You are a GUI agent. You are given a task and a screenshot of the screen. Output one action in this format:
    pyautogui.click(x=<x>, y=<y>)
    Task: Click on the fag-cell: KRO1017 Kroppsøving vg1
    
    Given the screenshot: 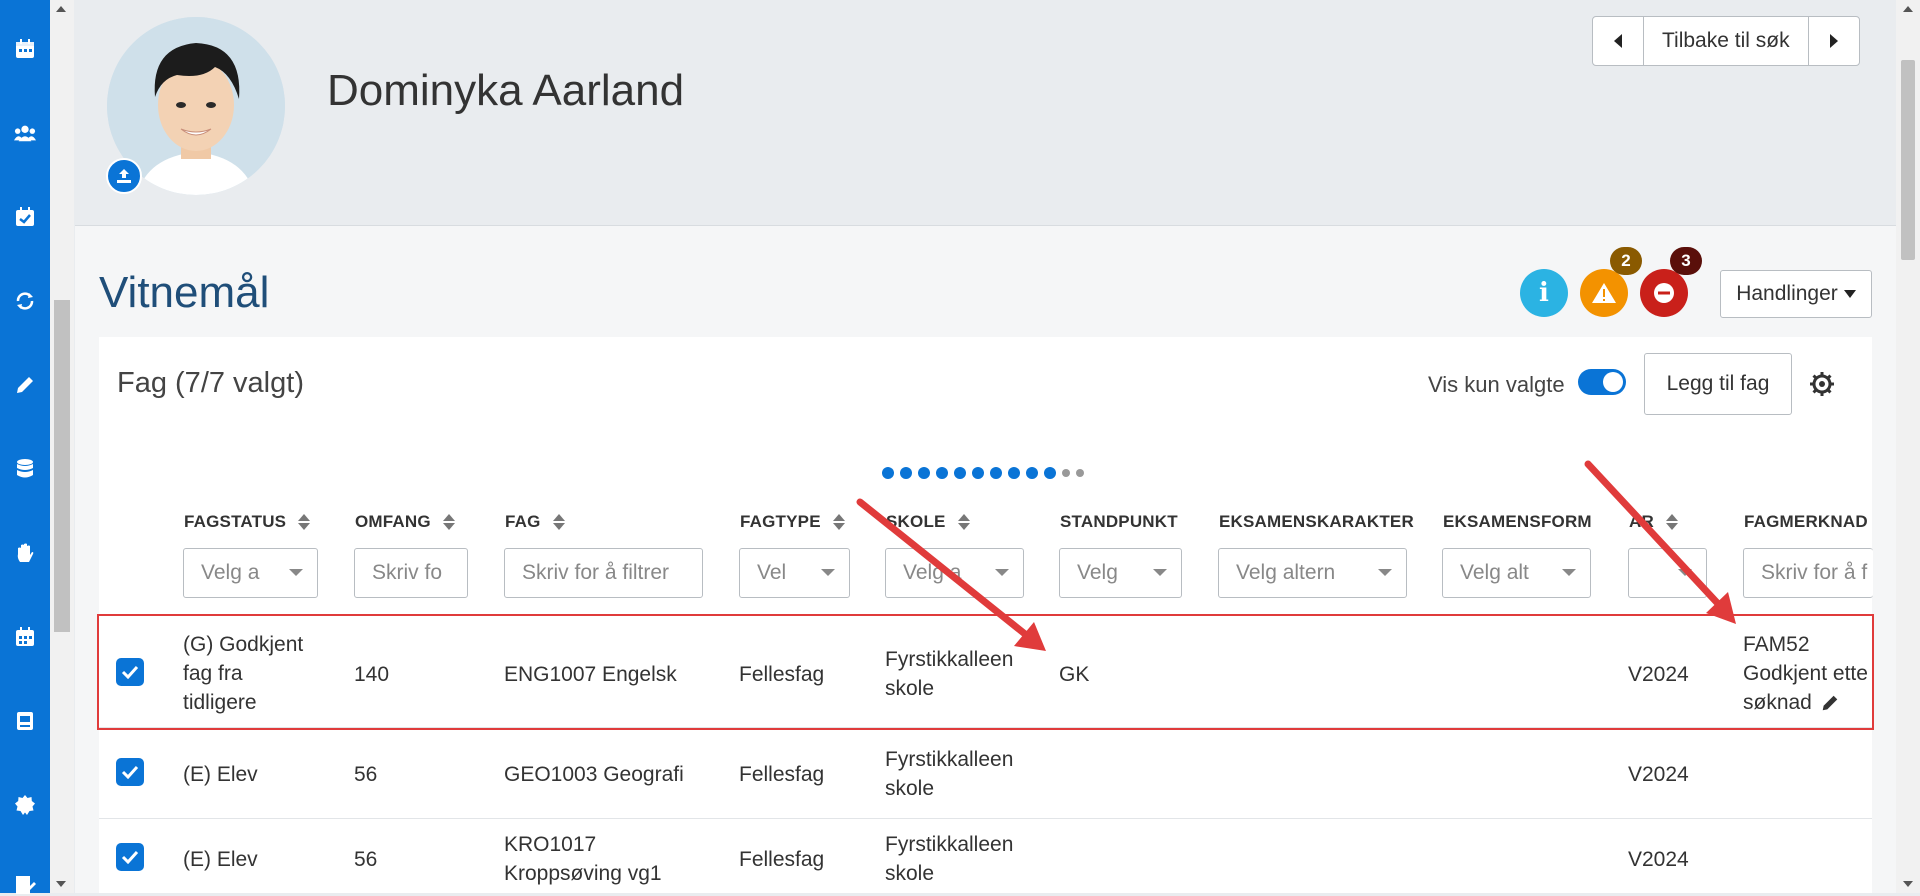 What is the action you would take?
    pyautogui.click(x=583, y=859)
    